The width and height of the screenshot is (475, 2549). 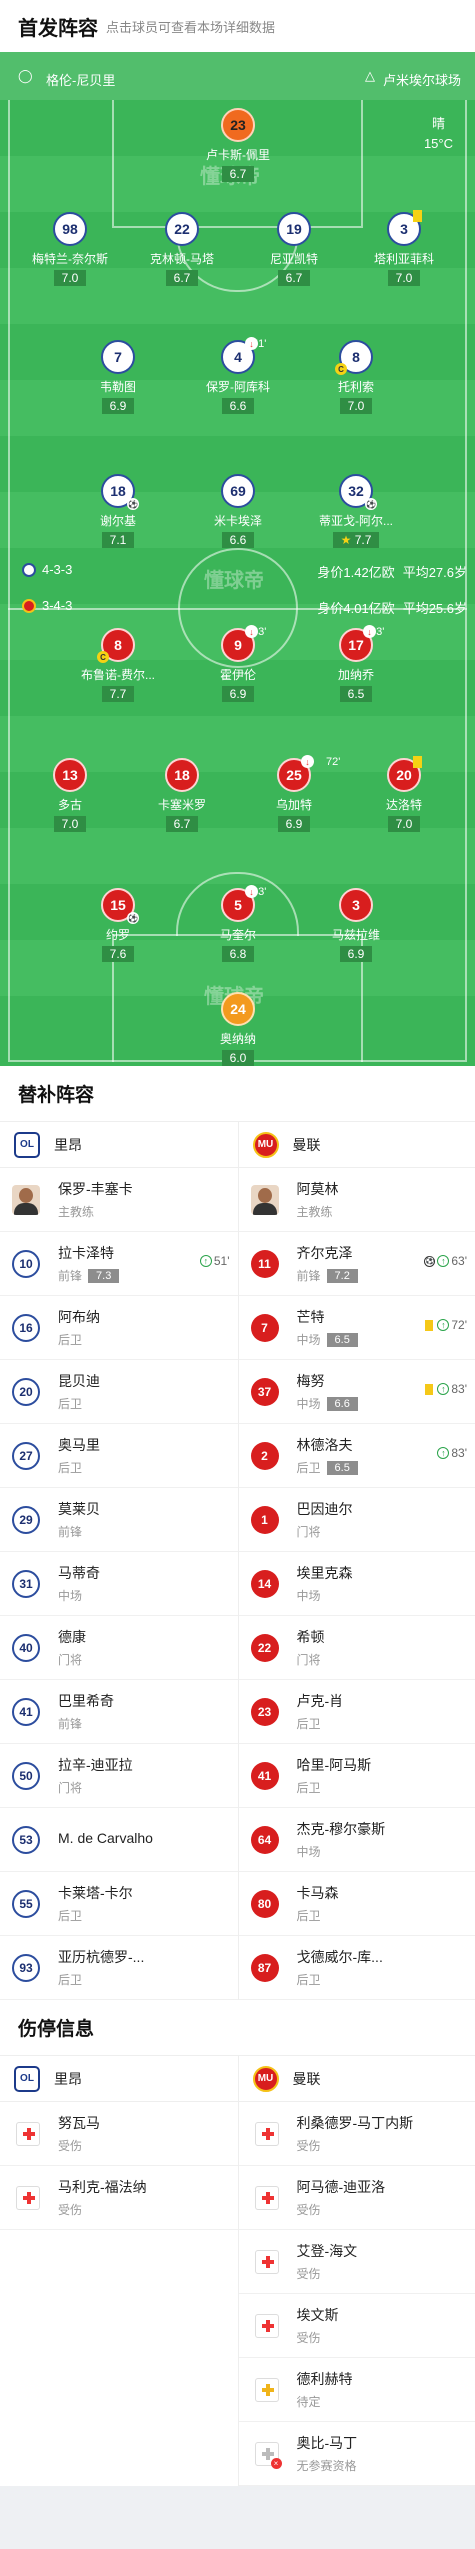 I want to click on player-number: 37, so click(x=264, y=1391).